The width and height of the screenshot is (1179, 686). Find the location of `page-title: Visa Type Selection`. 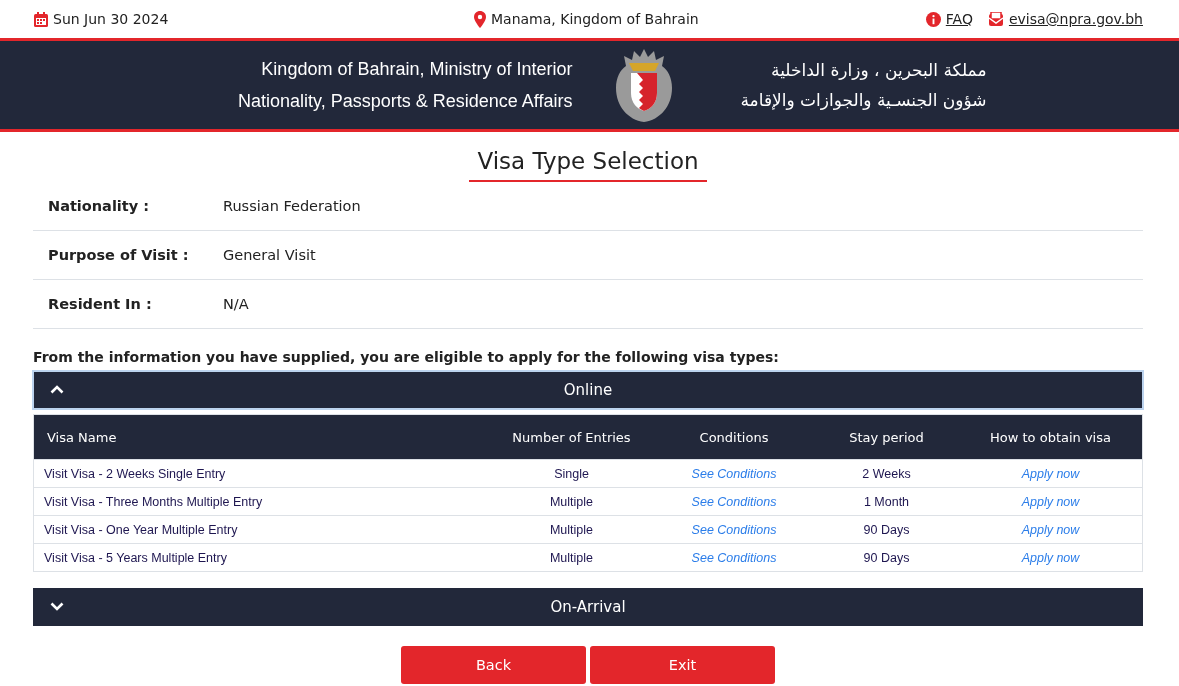

page-title: Visa Type Selection is located at coordinates (588, 165).